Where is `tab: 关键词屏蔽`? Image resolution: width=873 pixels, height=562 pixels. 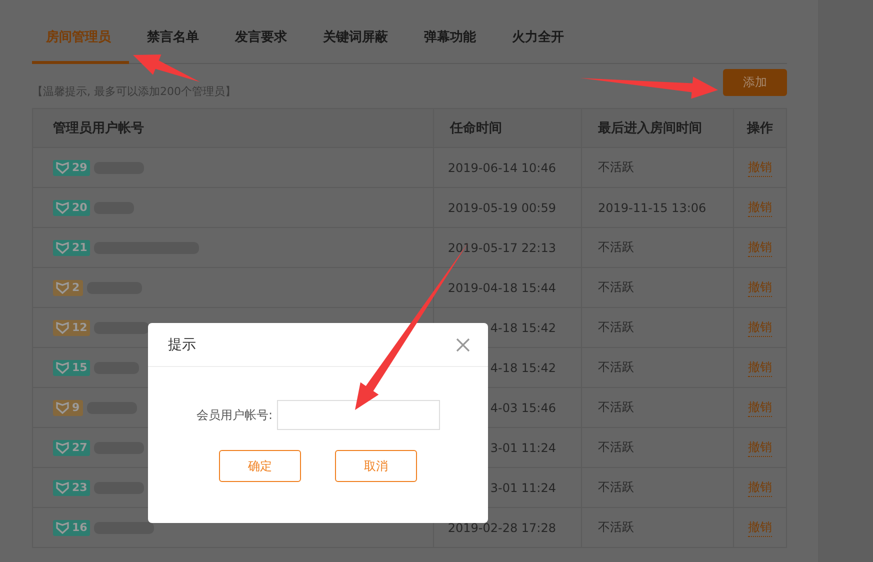 tab: 关键词屏蔽 is located at coordinates (355, 32).